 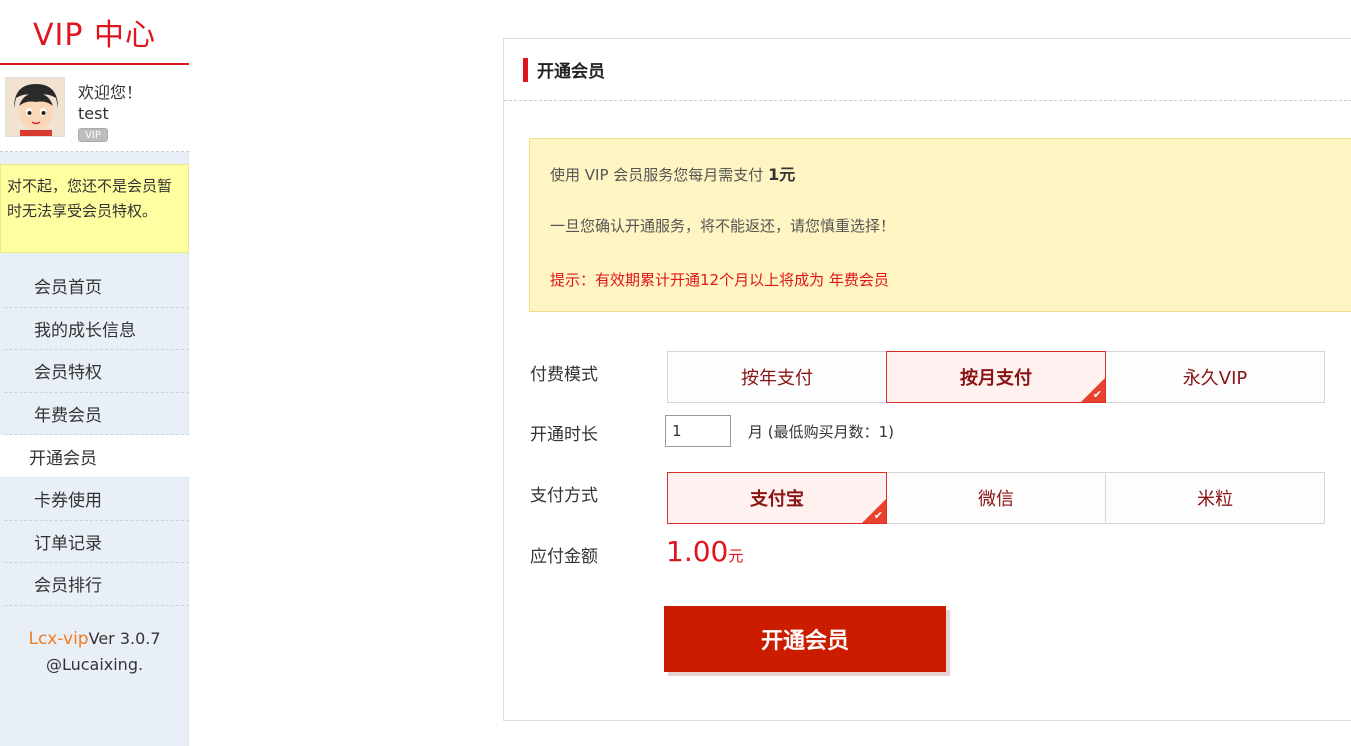 I want to click on pay-method-mili-label: 米粒, so click(x=1215, y=499).